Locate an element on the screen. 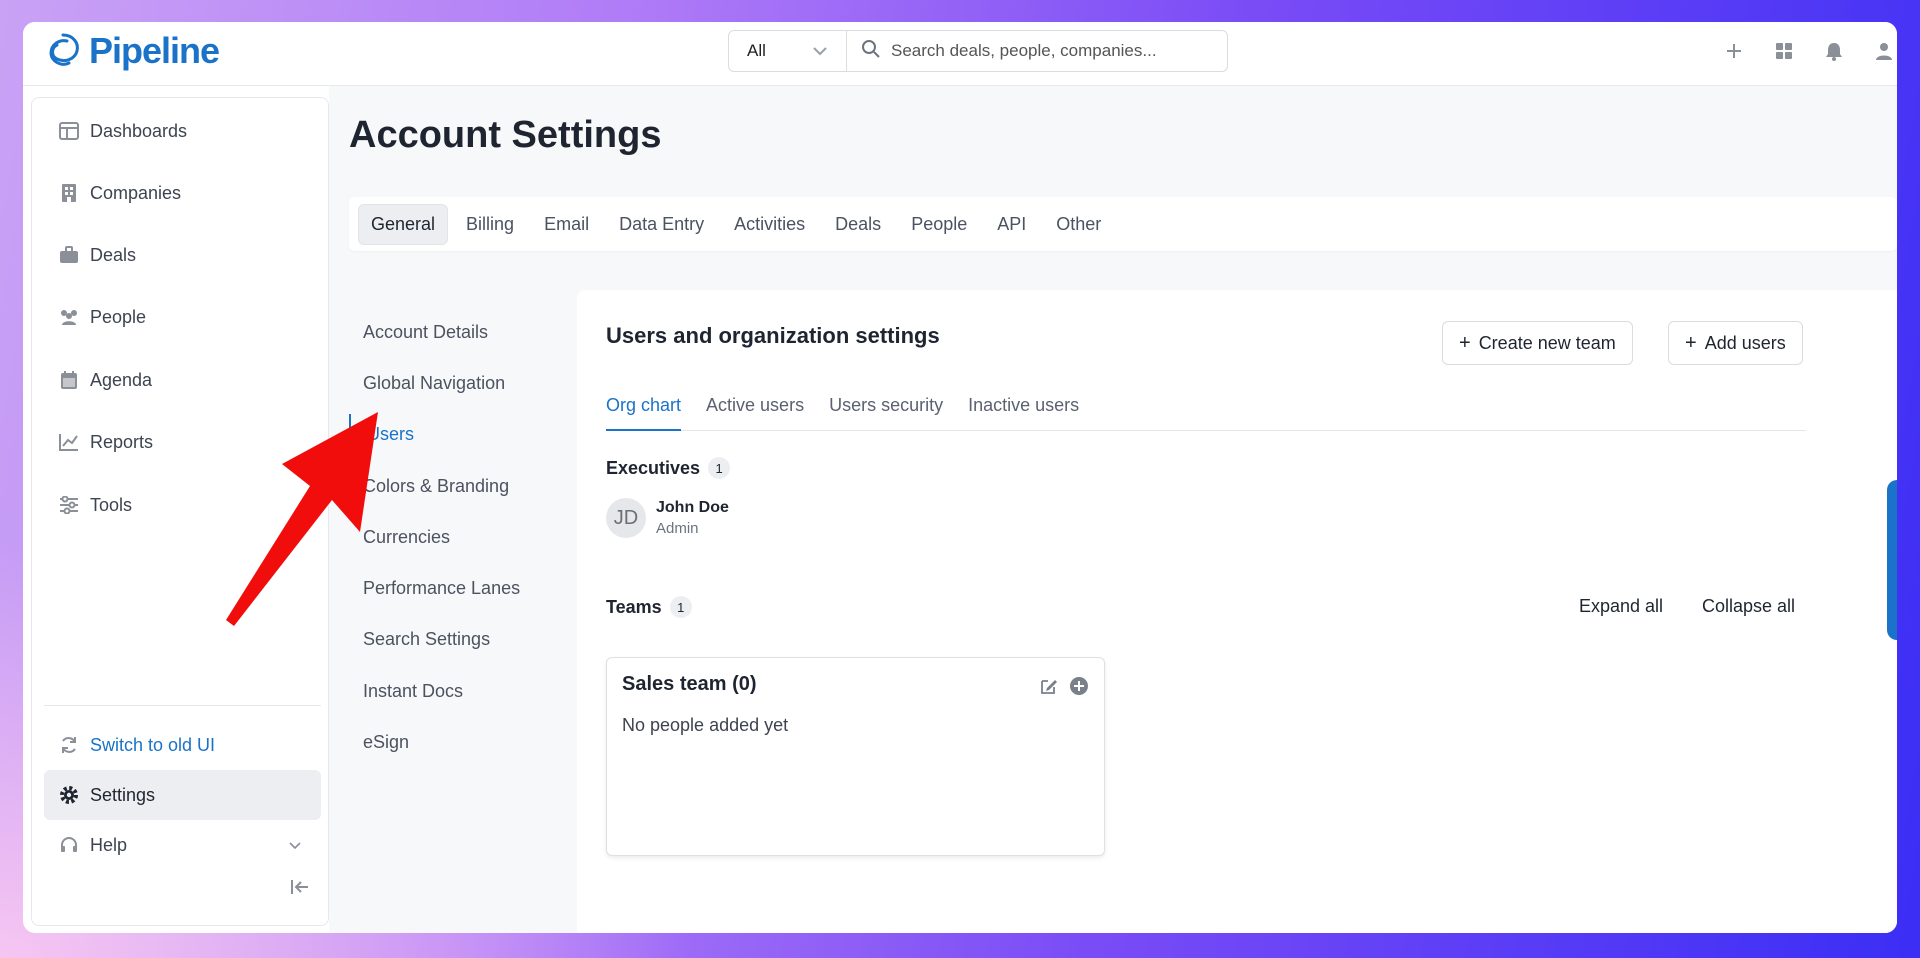 The width and height of the screenshot is (1920, 958). plus-icon is located at coordinates (1734, 51).